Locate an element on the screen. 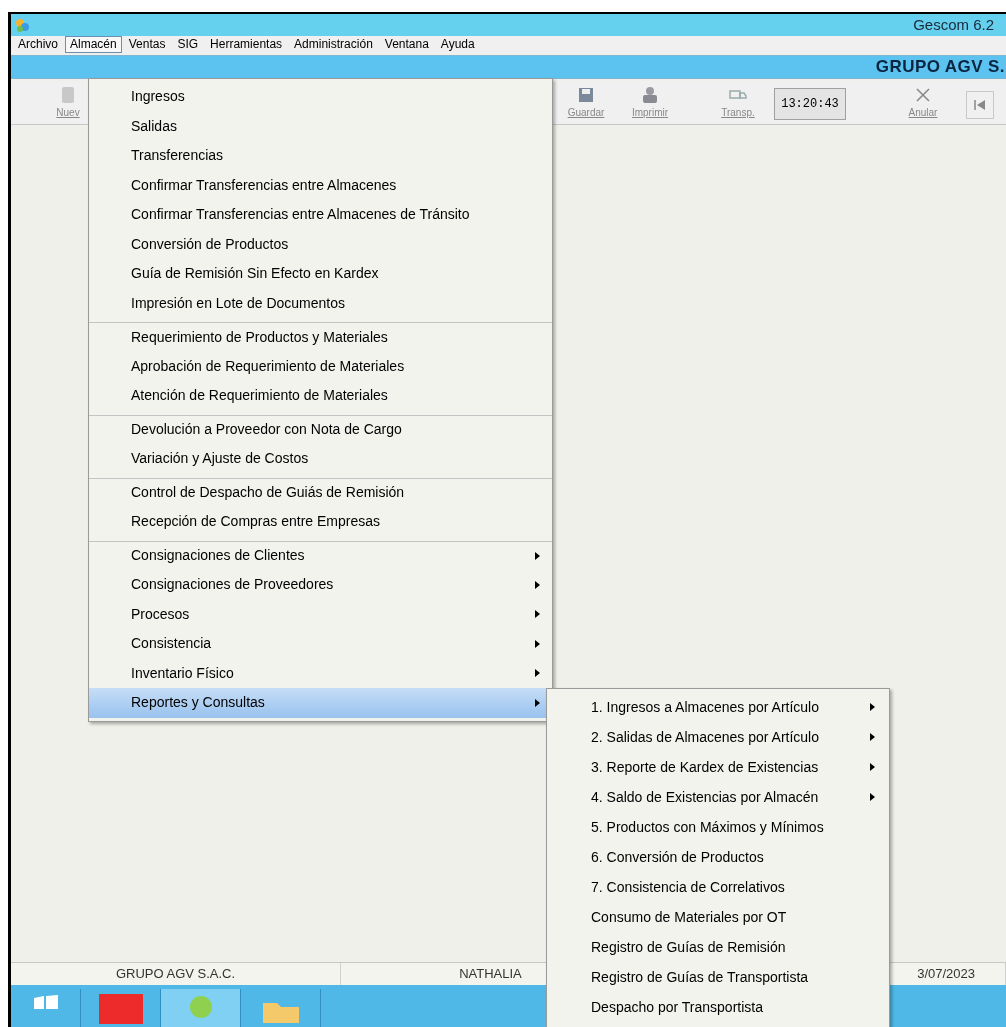 The width and height of the screenshot is (1006, 1027). taskbar-app is located at coordinates (201, 1008).